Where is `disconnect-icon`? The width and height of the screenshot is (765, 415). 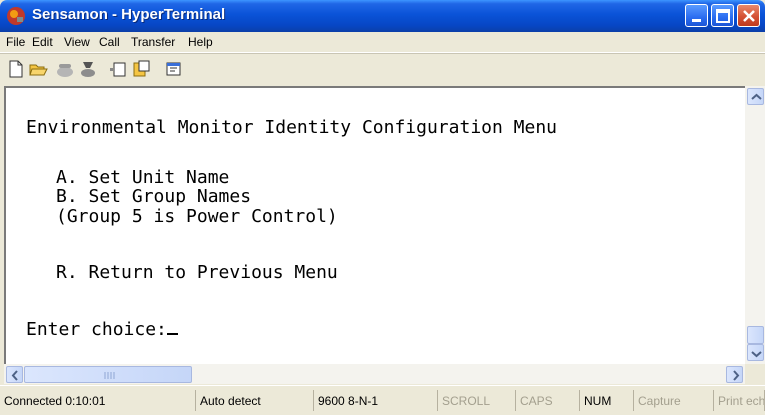
disconnect-icon is located at coordinates (88, 69).